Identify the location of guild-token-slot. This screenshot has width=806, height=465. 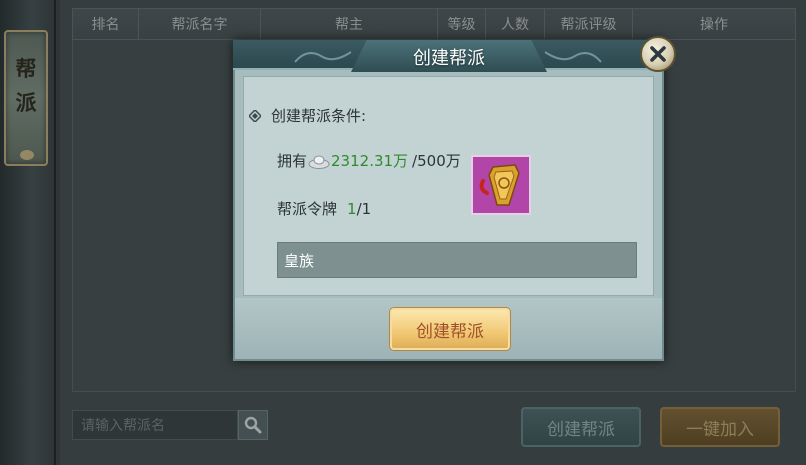
(501, 185).